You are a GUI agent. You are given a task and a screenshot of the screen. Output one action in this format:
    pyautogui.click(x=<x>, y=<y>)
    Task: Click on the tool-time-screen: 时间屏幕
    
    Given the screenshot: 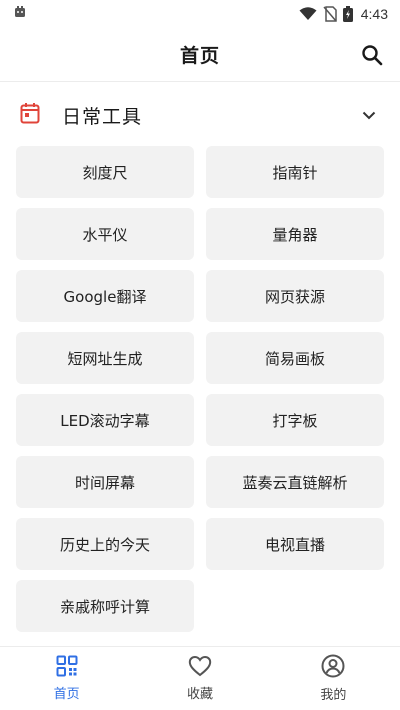 What is the action you would take?
    pyautogui.click(x=105, y=482)
    